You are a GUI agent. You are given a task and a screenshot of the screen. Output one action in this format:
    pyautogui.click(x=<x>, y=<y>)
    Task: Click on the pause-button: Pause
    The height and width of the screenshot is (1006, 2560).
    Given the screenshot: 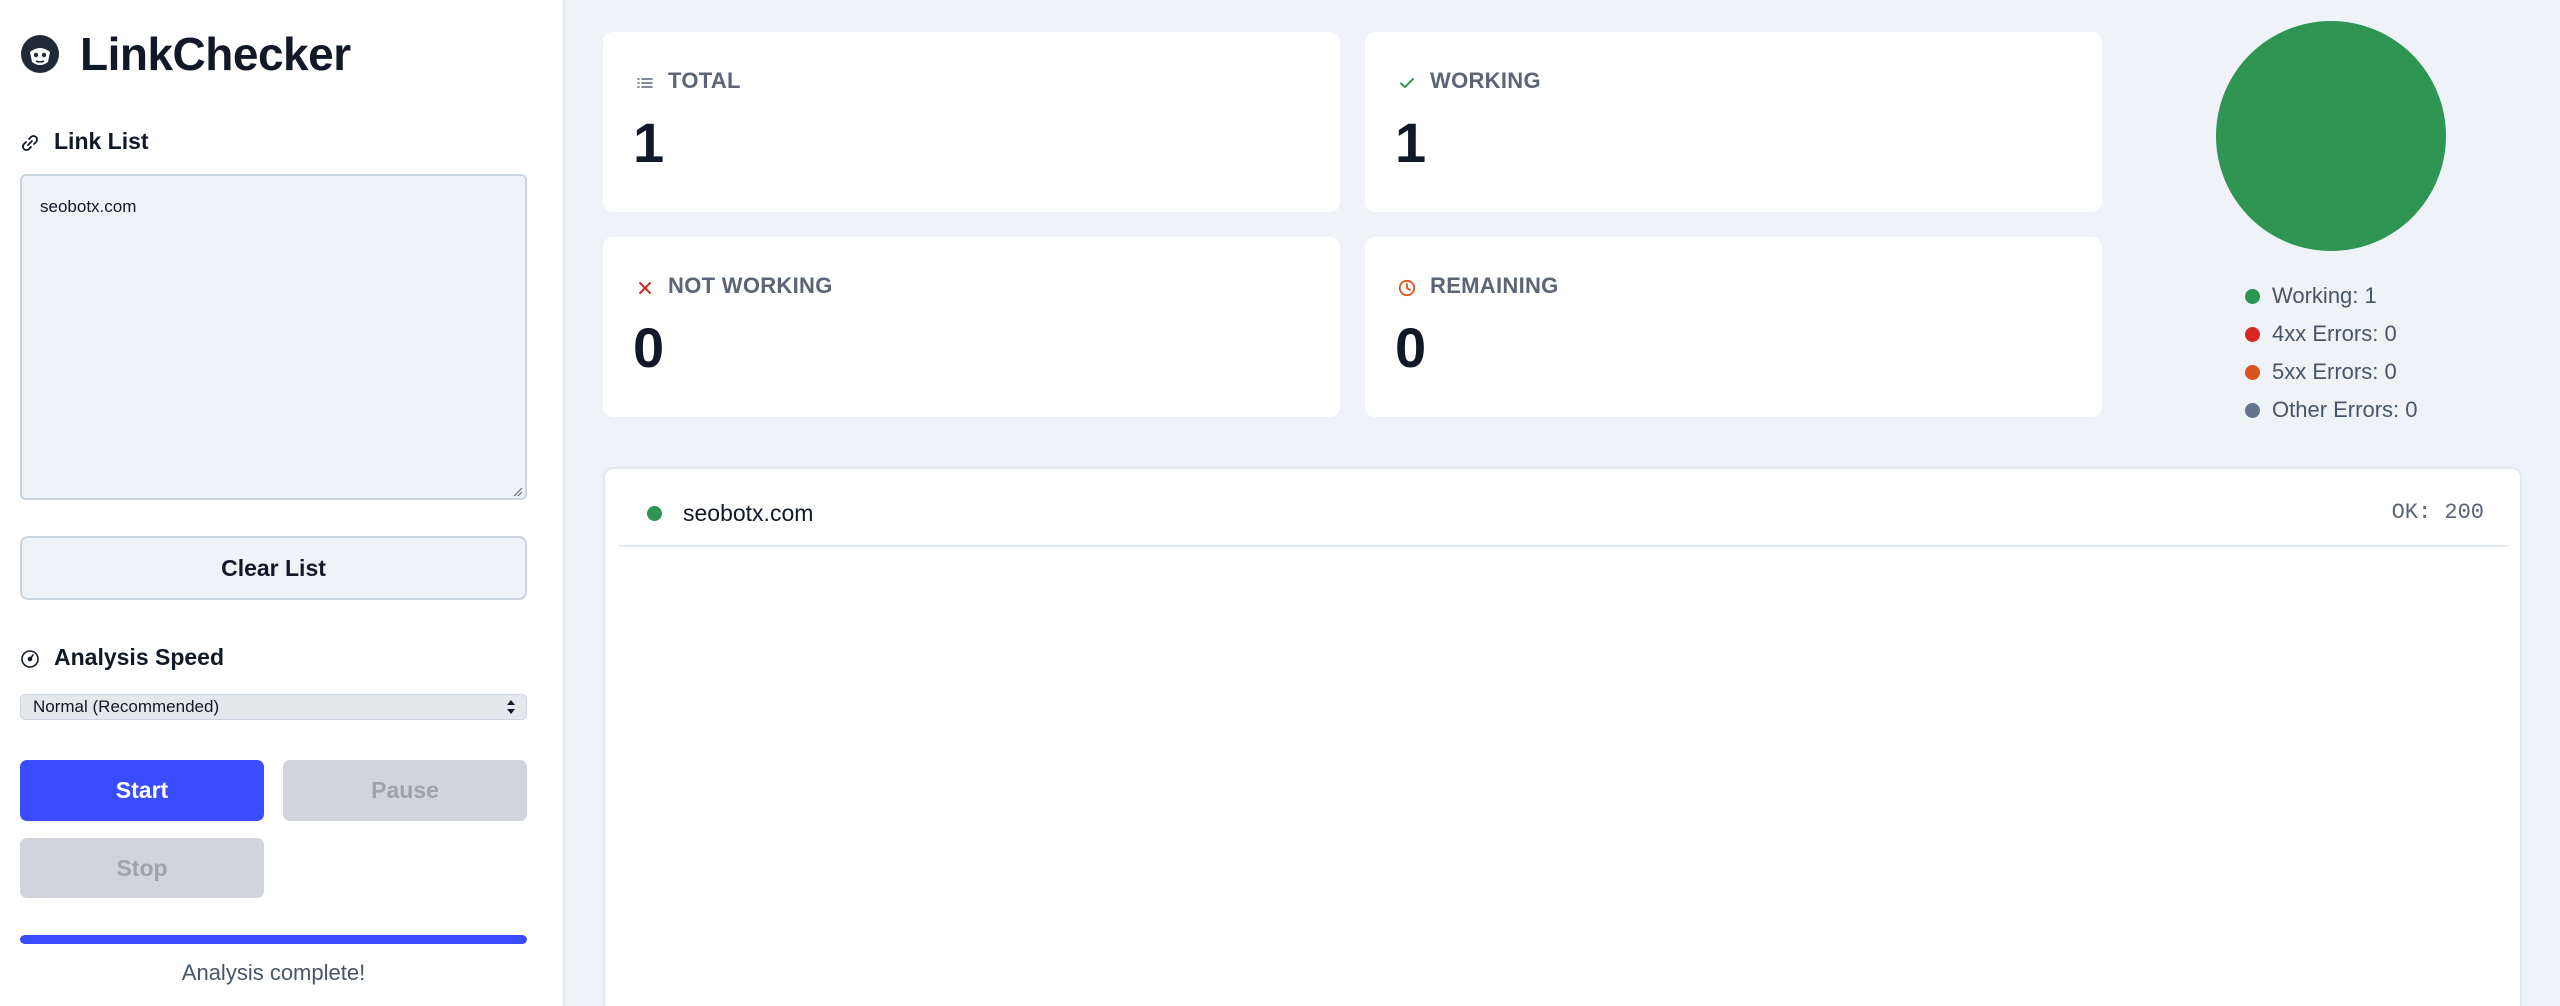 What is the action you would take?
    pyautogui.click(x=405, y=790)
    